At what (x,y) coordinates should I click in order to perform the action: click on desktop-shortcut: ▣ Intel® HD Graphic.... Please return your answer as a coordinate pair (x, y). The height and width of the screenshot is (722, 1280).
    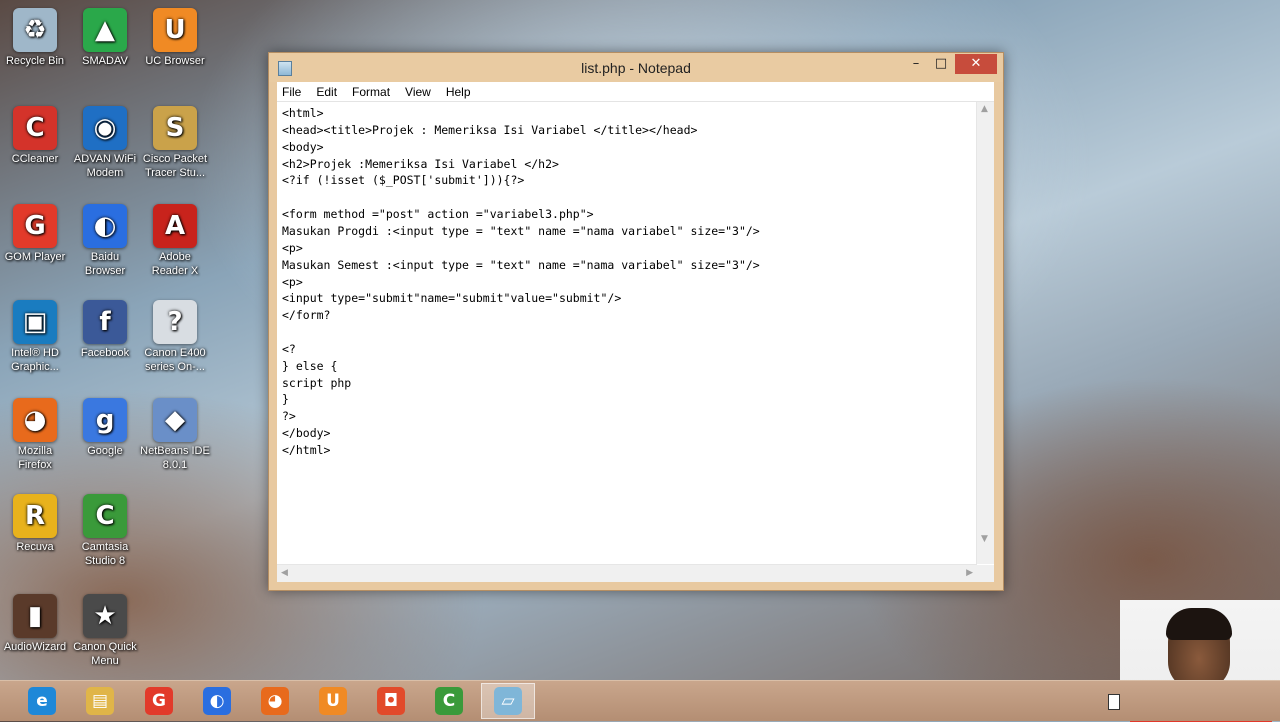
    Looking at the image, I should click on (35, 337).